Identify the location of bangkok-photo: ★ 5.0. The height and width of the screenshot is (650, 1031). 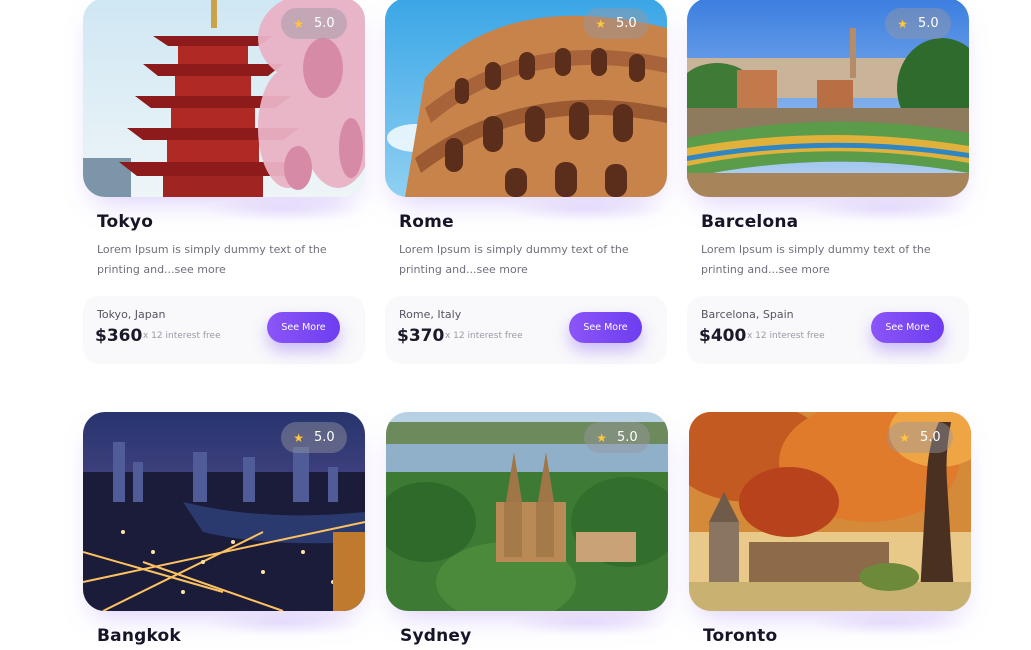
(224, 511).